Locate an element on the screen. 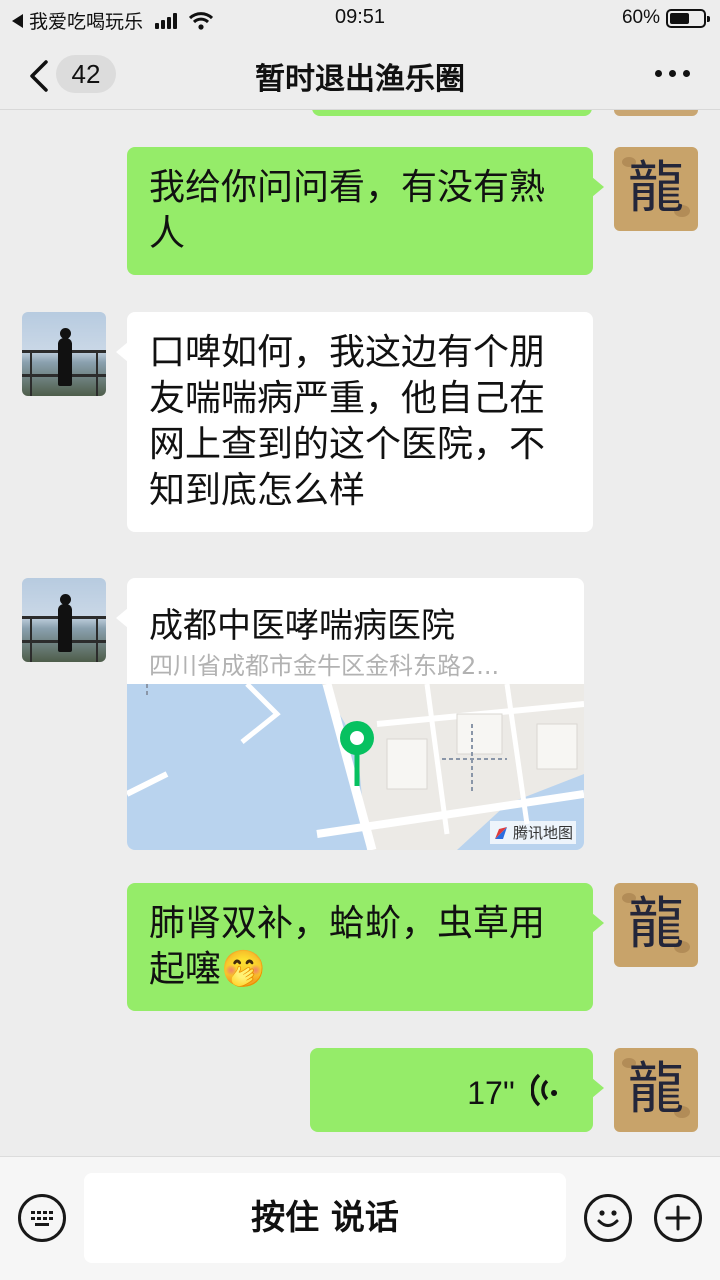 Image resolution: width=720 pixels, height=1280 pixels. emoji-icon is located at coordinates (608, 1218).